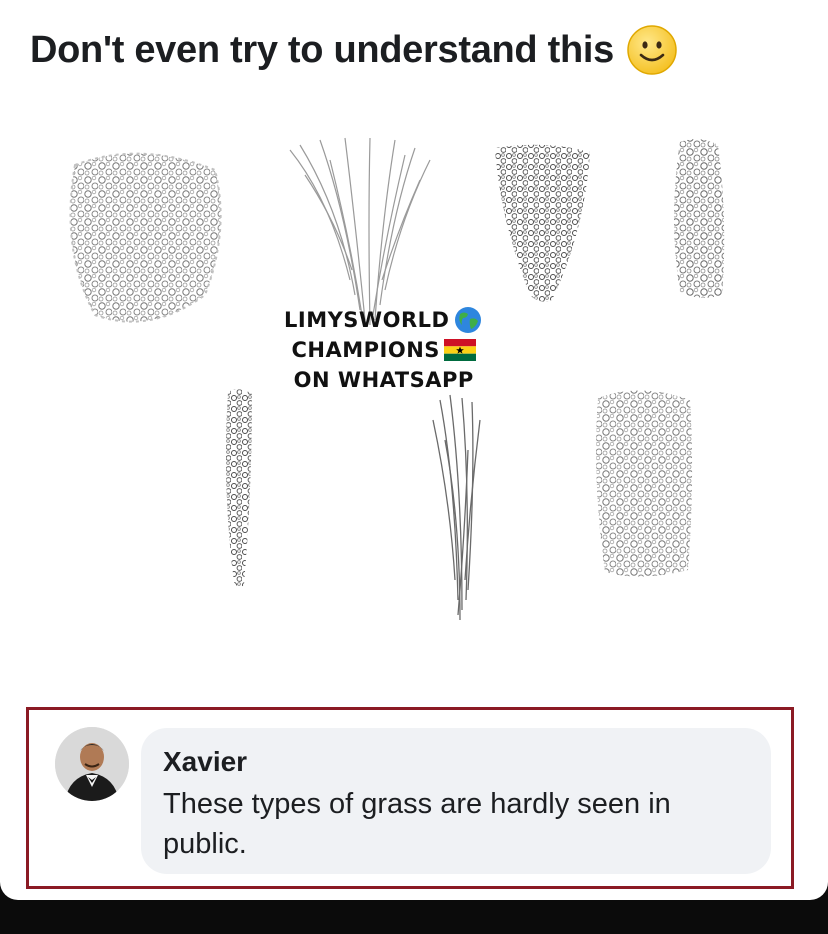  What do you see at coordinates (652, 50) in the screenshot?
I see `slightly-smiling-face-icon` at bounding box center [652, 50].